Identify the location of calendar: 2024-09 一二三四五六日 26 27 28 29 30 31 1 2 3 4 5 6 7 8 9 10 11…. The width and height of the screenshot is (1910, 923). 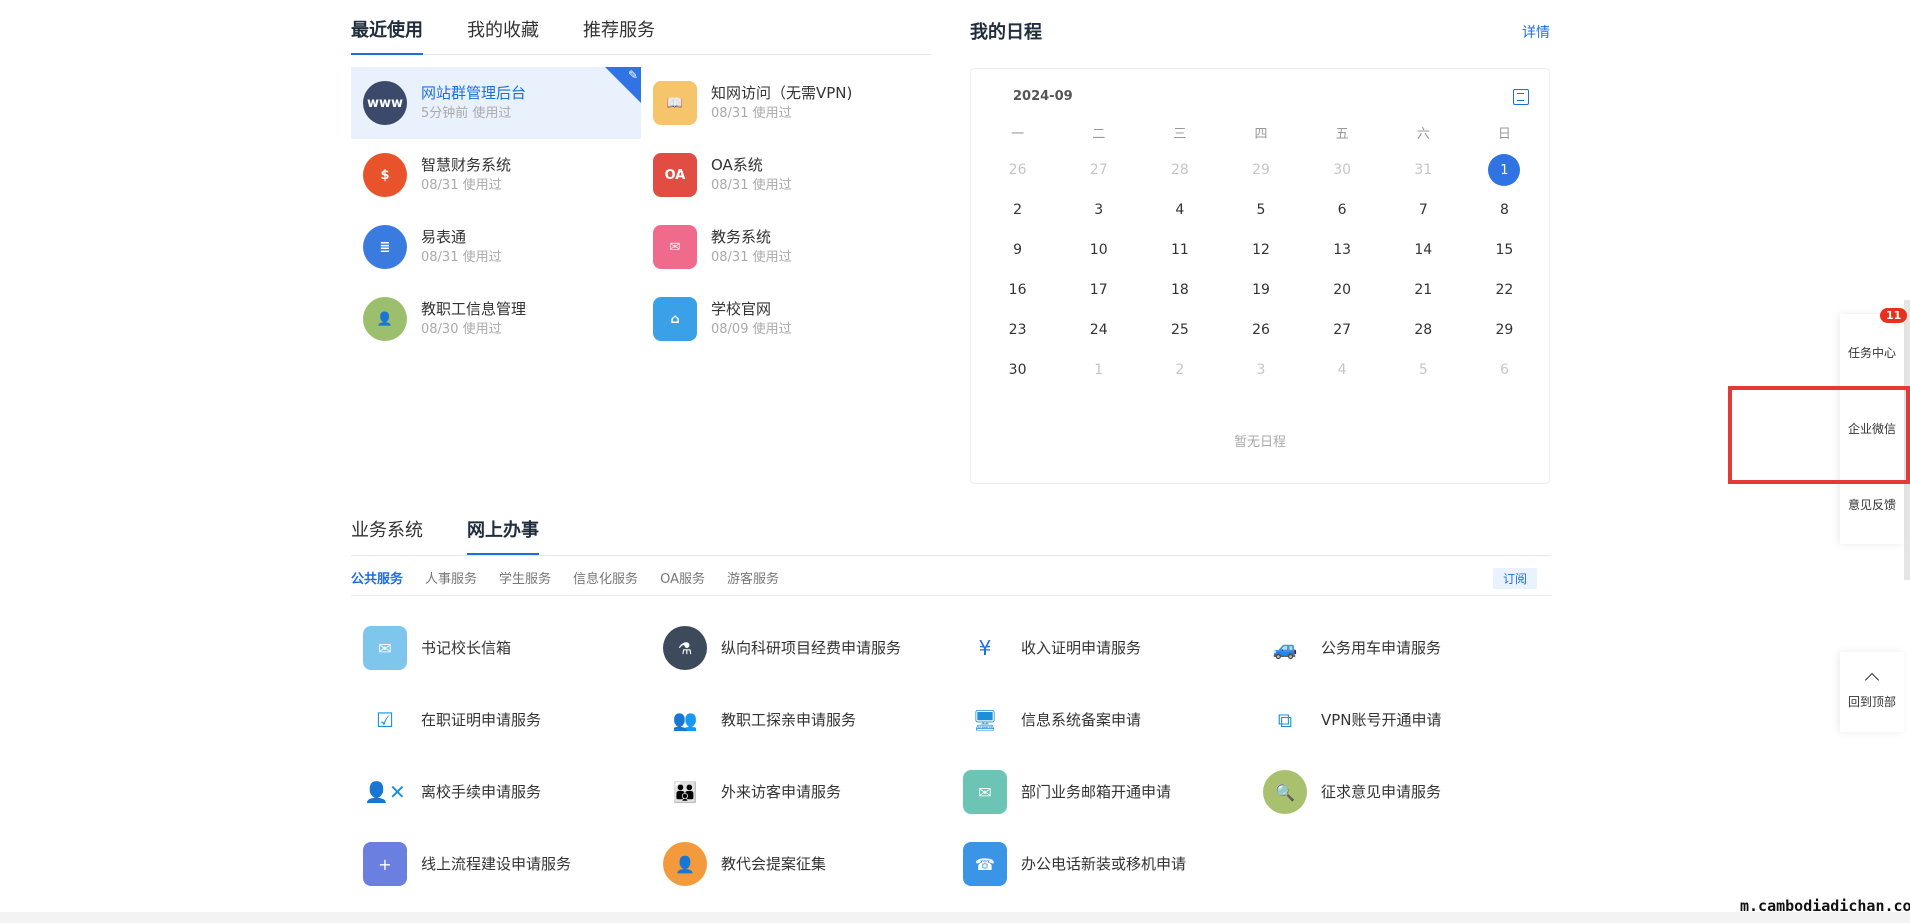
(1260, 276).